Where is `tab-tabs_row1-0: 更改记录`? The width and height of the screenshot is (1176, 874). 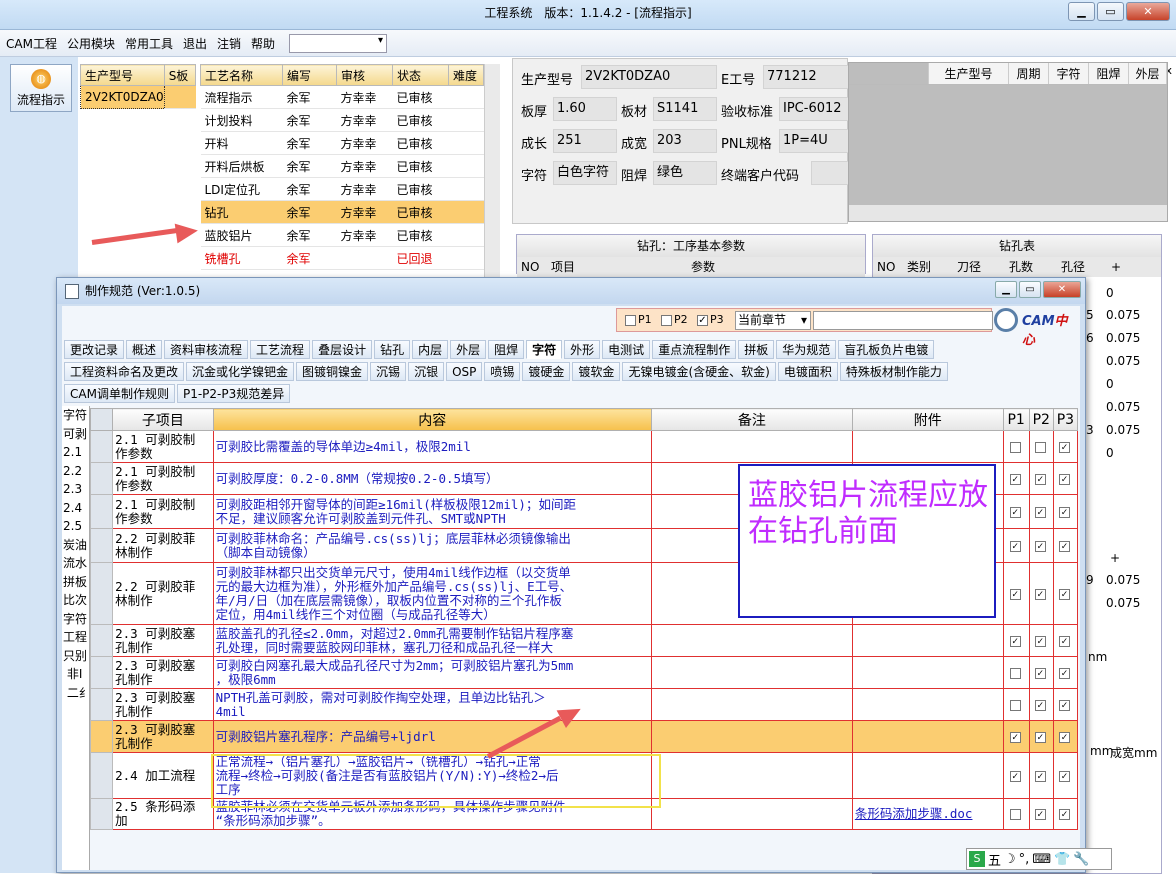 tab-tabs_row1-0: 更改记录 is located at coordinates (94, 349).